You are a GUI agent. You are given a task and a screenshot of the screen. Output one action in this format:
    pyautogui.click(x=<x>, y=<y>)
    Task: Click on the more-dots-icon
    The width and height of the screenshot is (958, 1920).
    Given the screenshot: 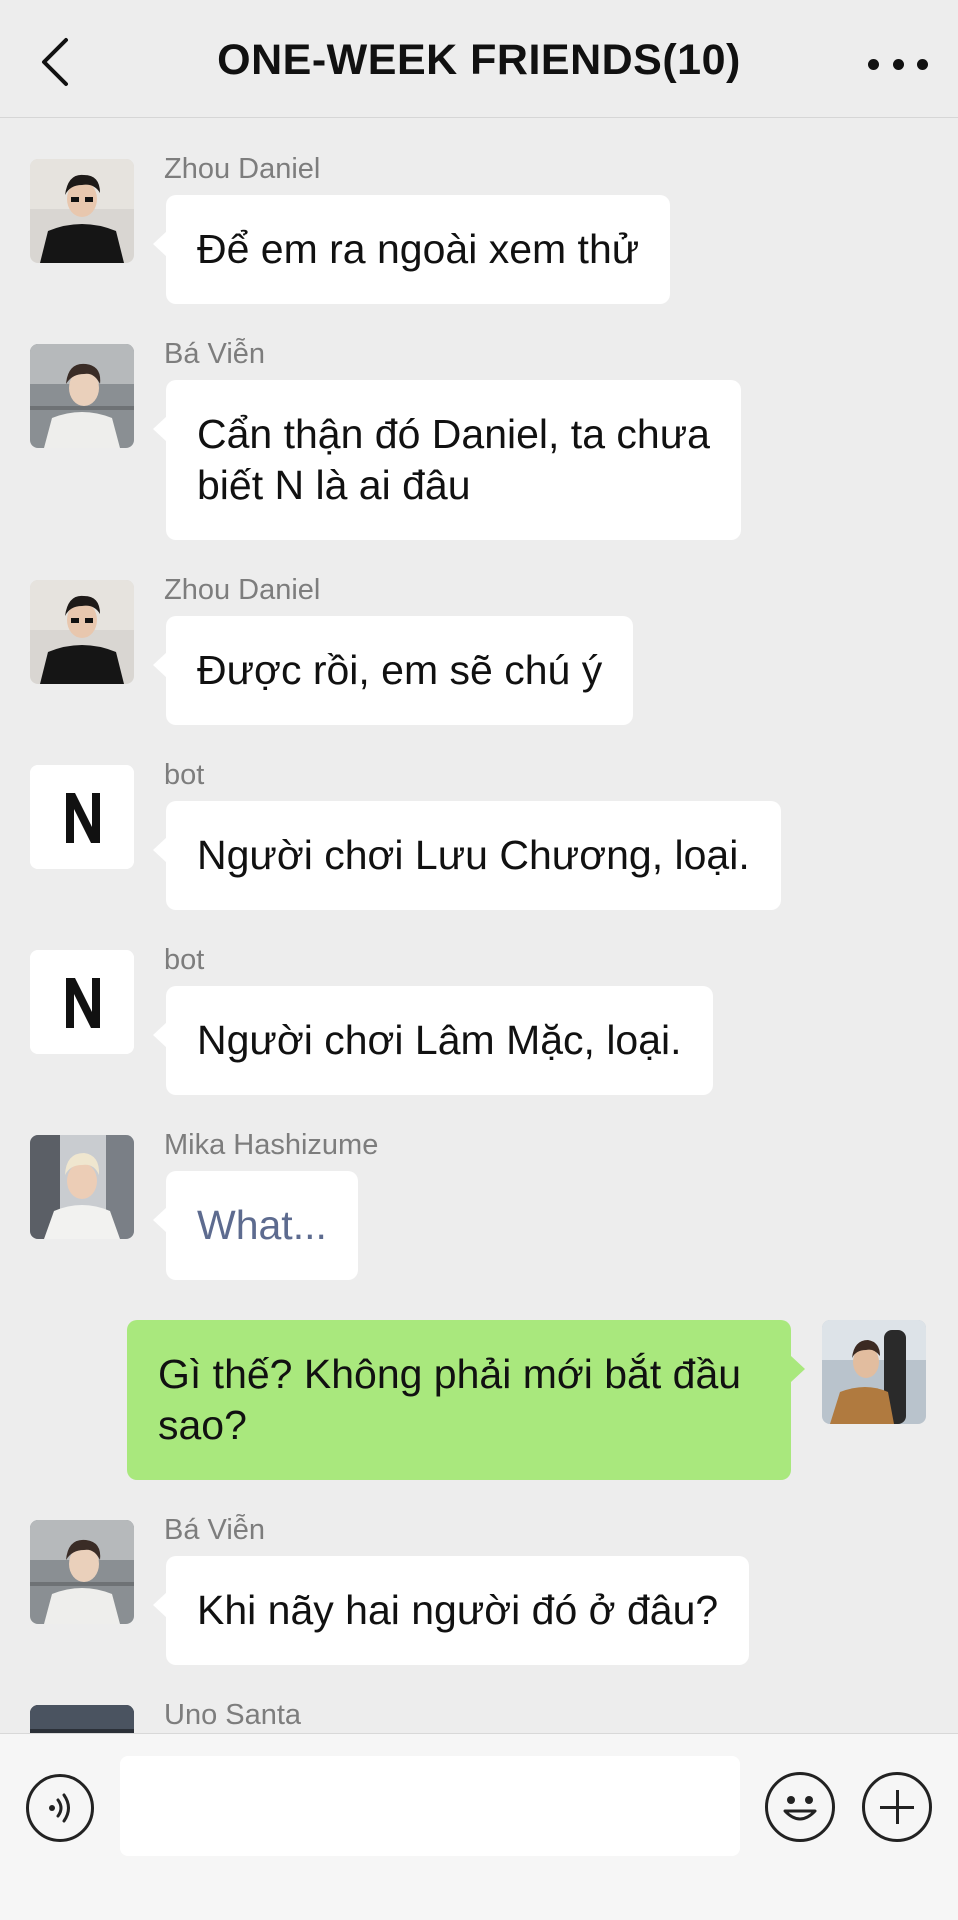 What is the action you would take?
    pyautogui.click(x=873, y=64)
    